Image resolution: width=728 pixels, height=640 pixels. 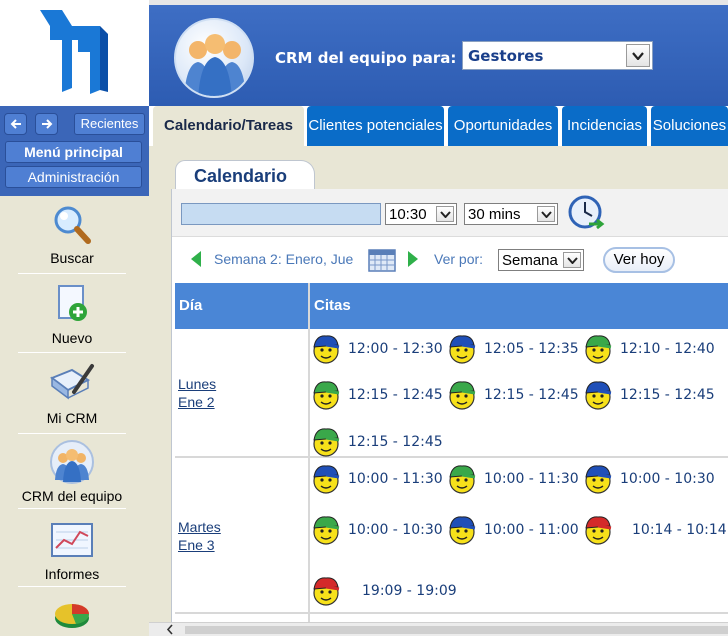 What do you see at coordinates (557, 55) in the screenshot?
I see `team-dropdown: Gestores` at bounding box center [557, 55].